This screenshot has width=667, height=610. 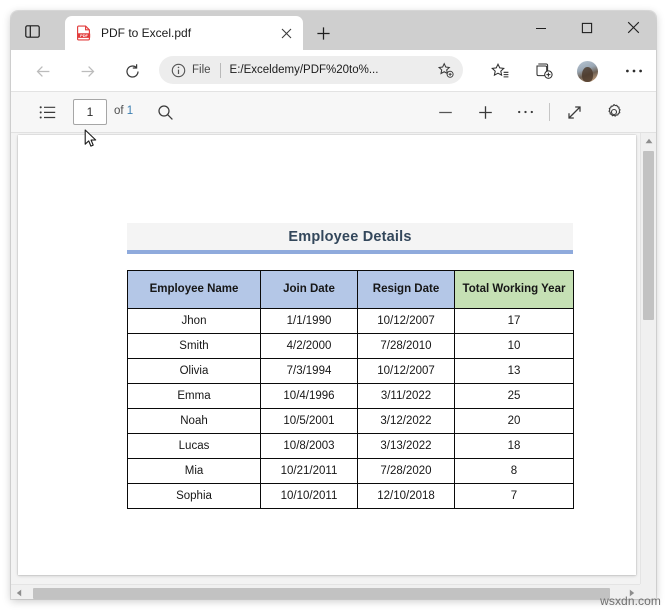 I want to click on cell-employee-name: Lucas, so click(x=194, y=446).